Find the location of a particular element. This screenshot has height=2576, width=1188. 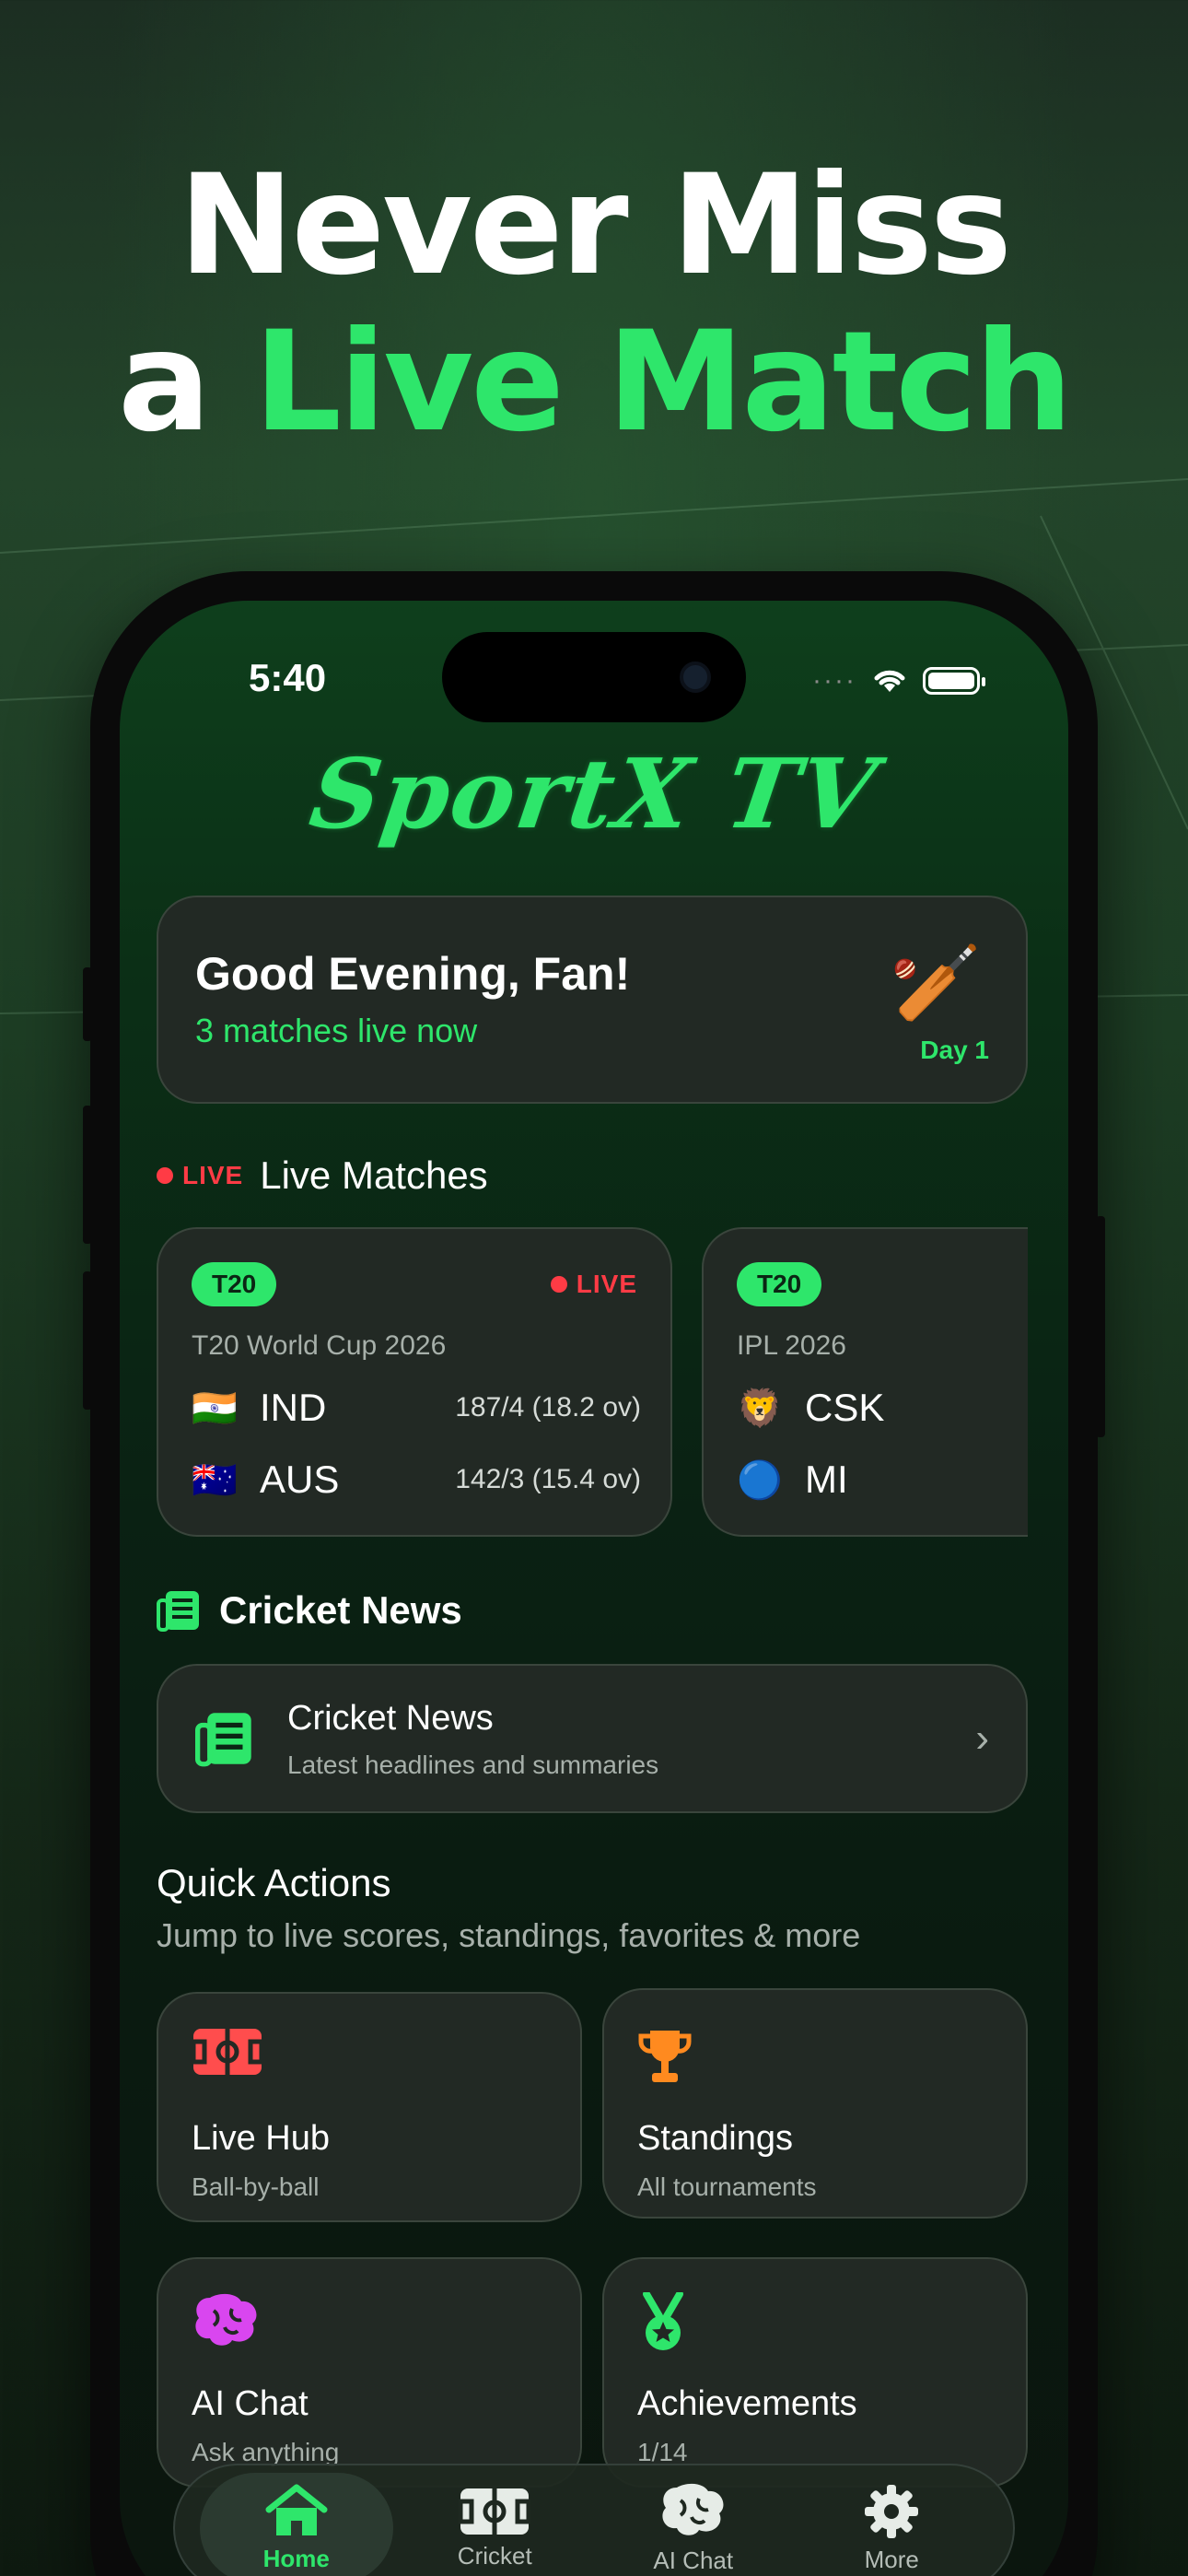

standings-tile: Standings All tournaments is located at coordinates (815, 2103).